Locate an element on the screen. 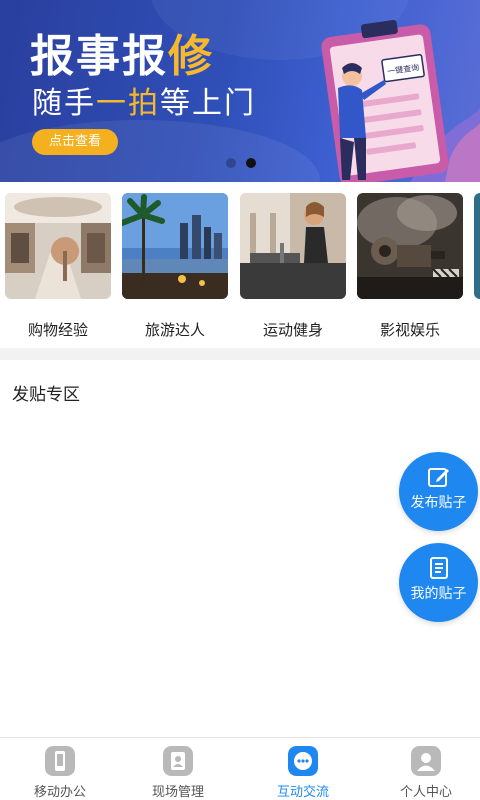 This screenshot has width=480, height=800. movie-thumbnail is located at coordinates (410, 246).